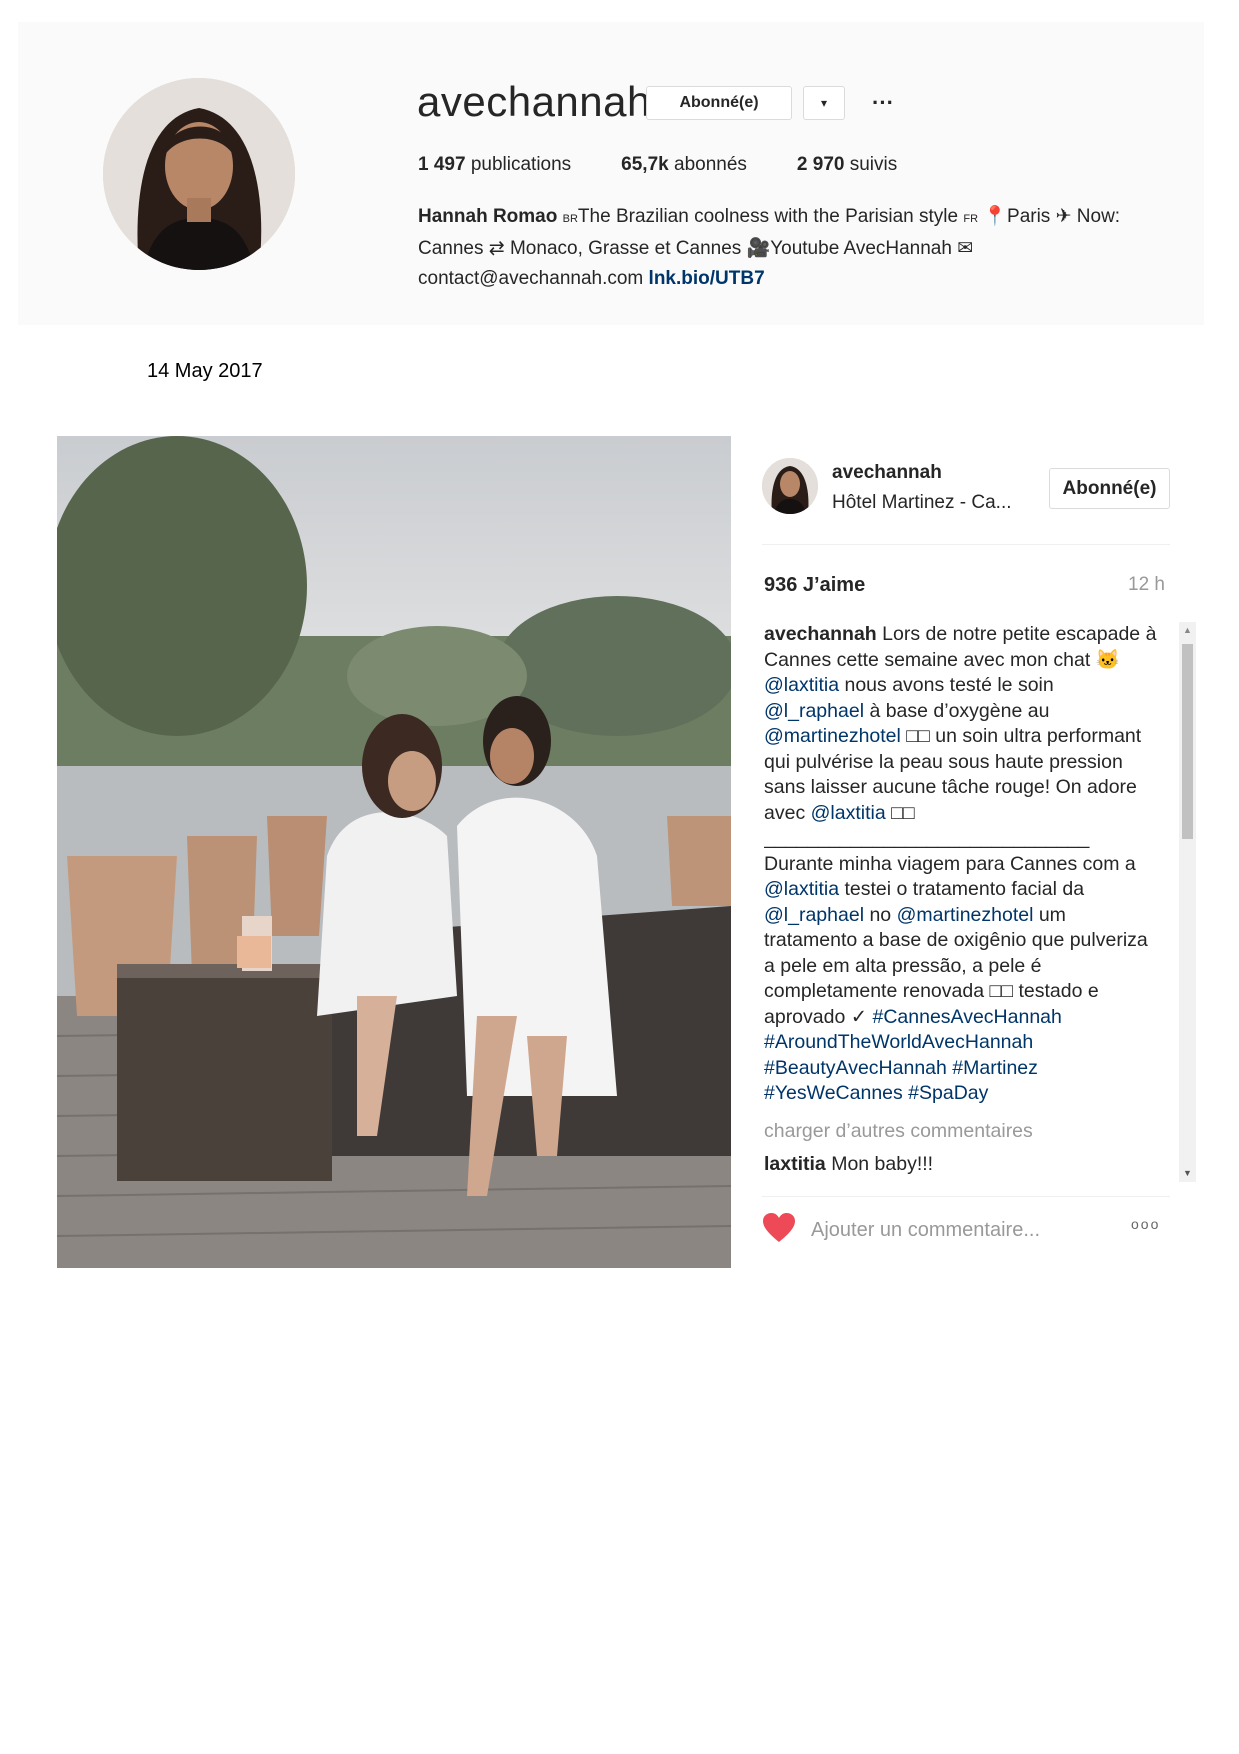 This screenshot has height=1754, width=1239. What do you see at coordinates (957, 710) in the screenshot?
I see `caption-text: à base d’oxygène au` at bounding box center [957, 710].